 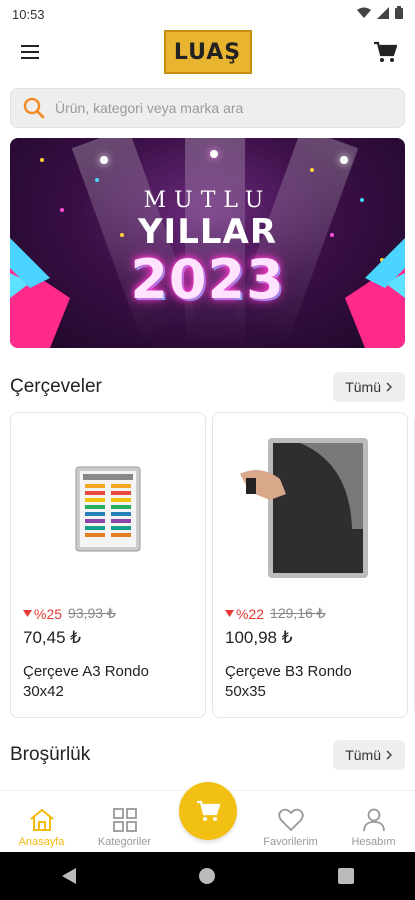 What do you see at coordinates (346, 876) in the screenshot?
I see `recent-apps-icon` at bounding box center [346, 876].